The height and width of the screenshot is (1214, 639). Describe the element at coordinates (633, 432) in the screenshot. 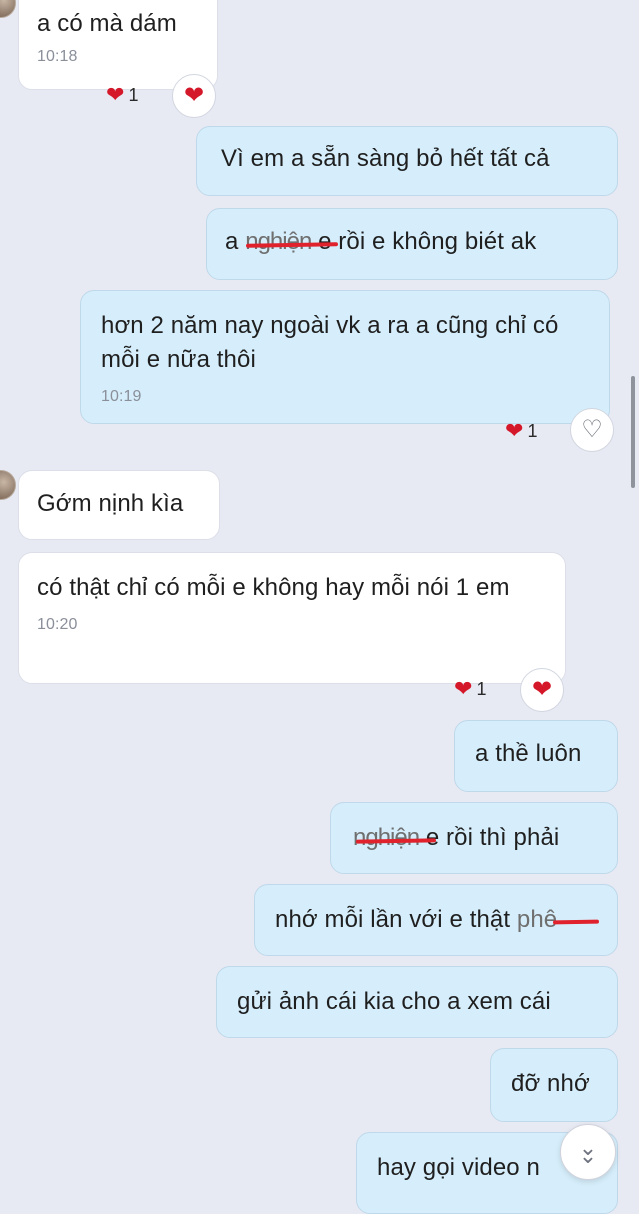

I see `scrollbar` at that location.